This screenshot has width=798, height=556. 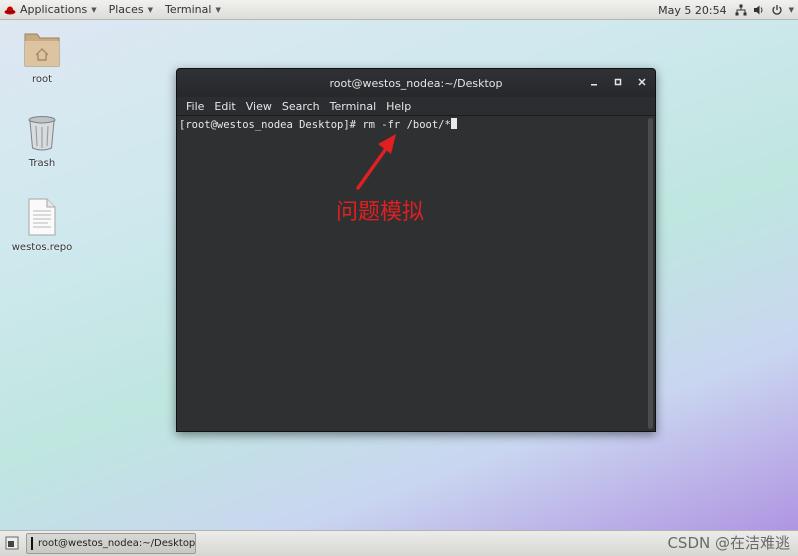 I want to click on trash-icon, so click(x=42, y=133).